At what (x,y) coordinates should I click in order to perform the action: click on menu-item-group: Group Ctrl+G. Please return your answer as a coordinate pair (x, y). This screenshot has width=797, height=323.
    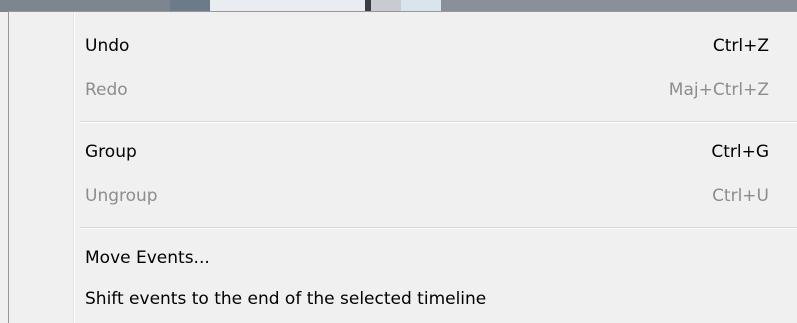
    Looking at the image, I should click on (403, 152).